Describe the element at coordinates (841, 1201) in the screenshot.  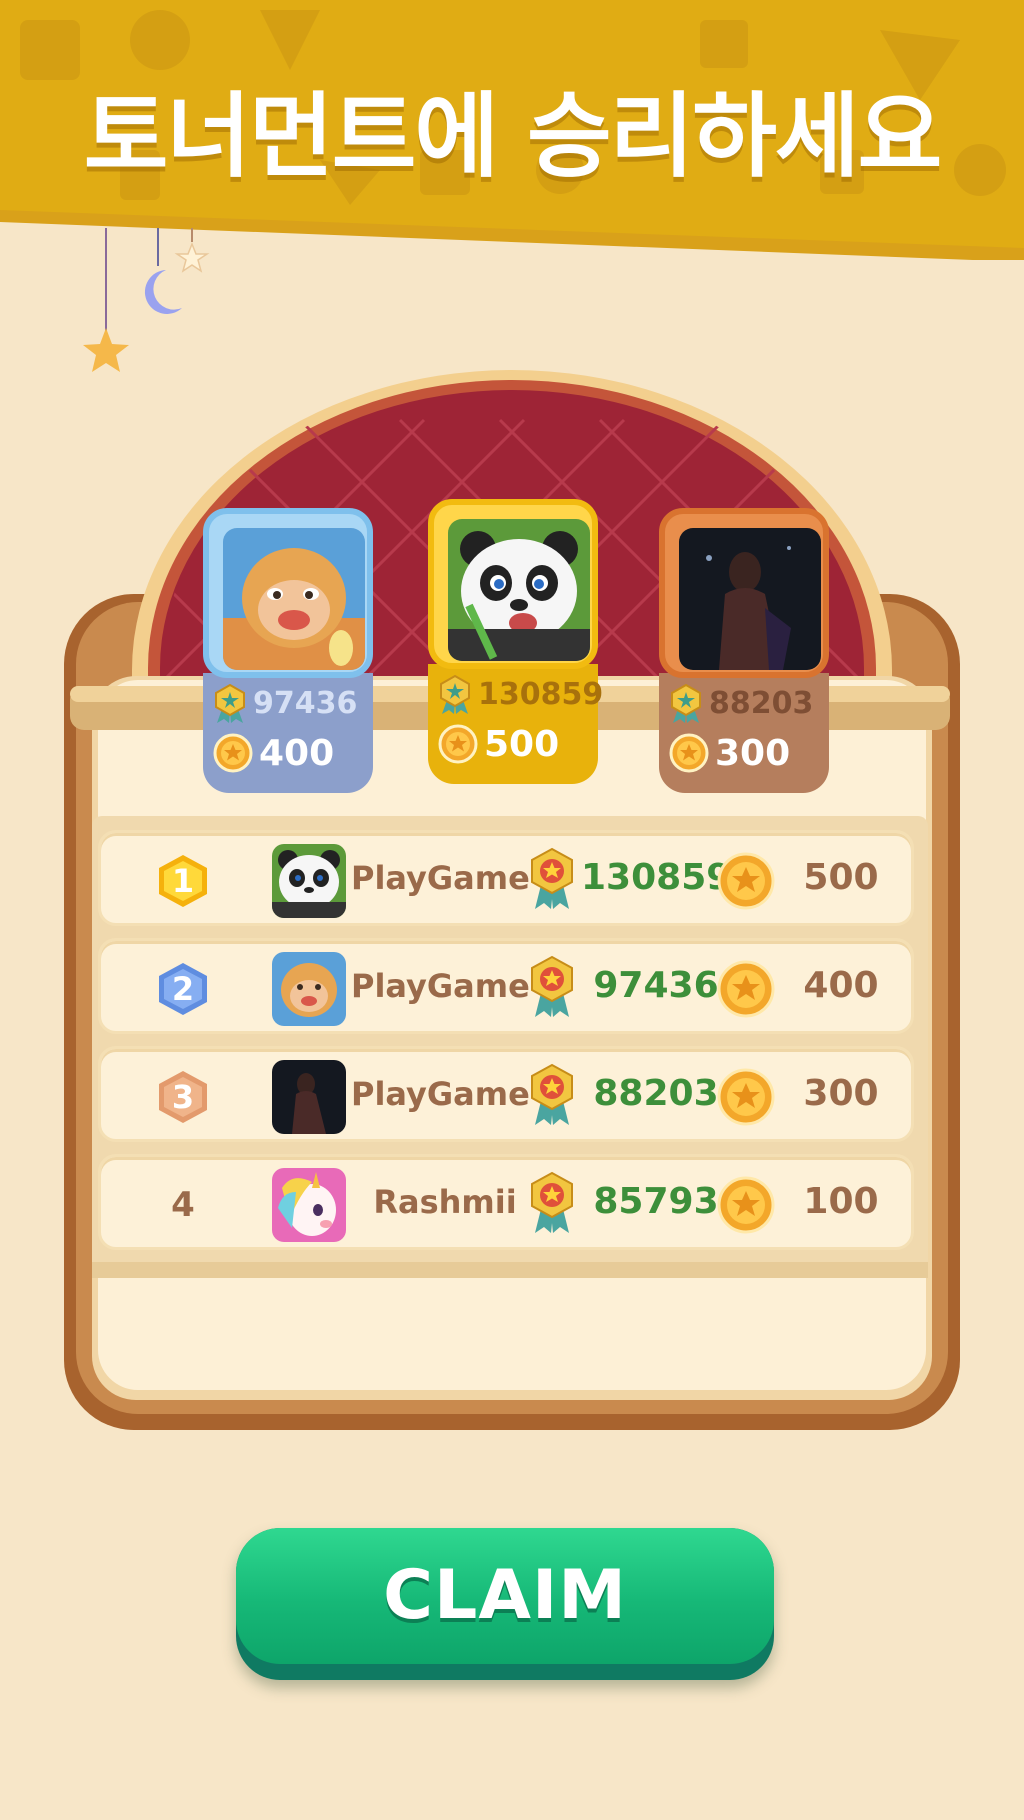
I see `player-reward: 100` at that location.